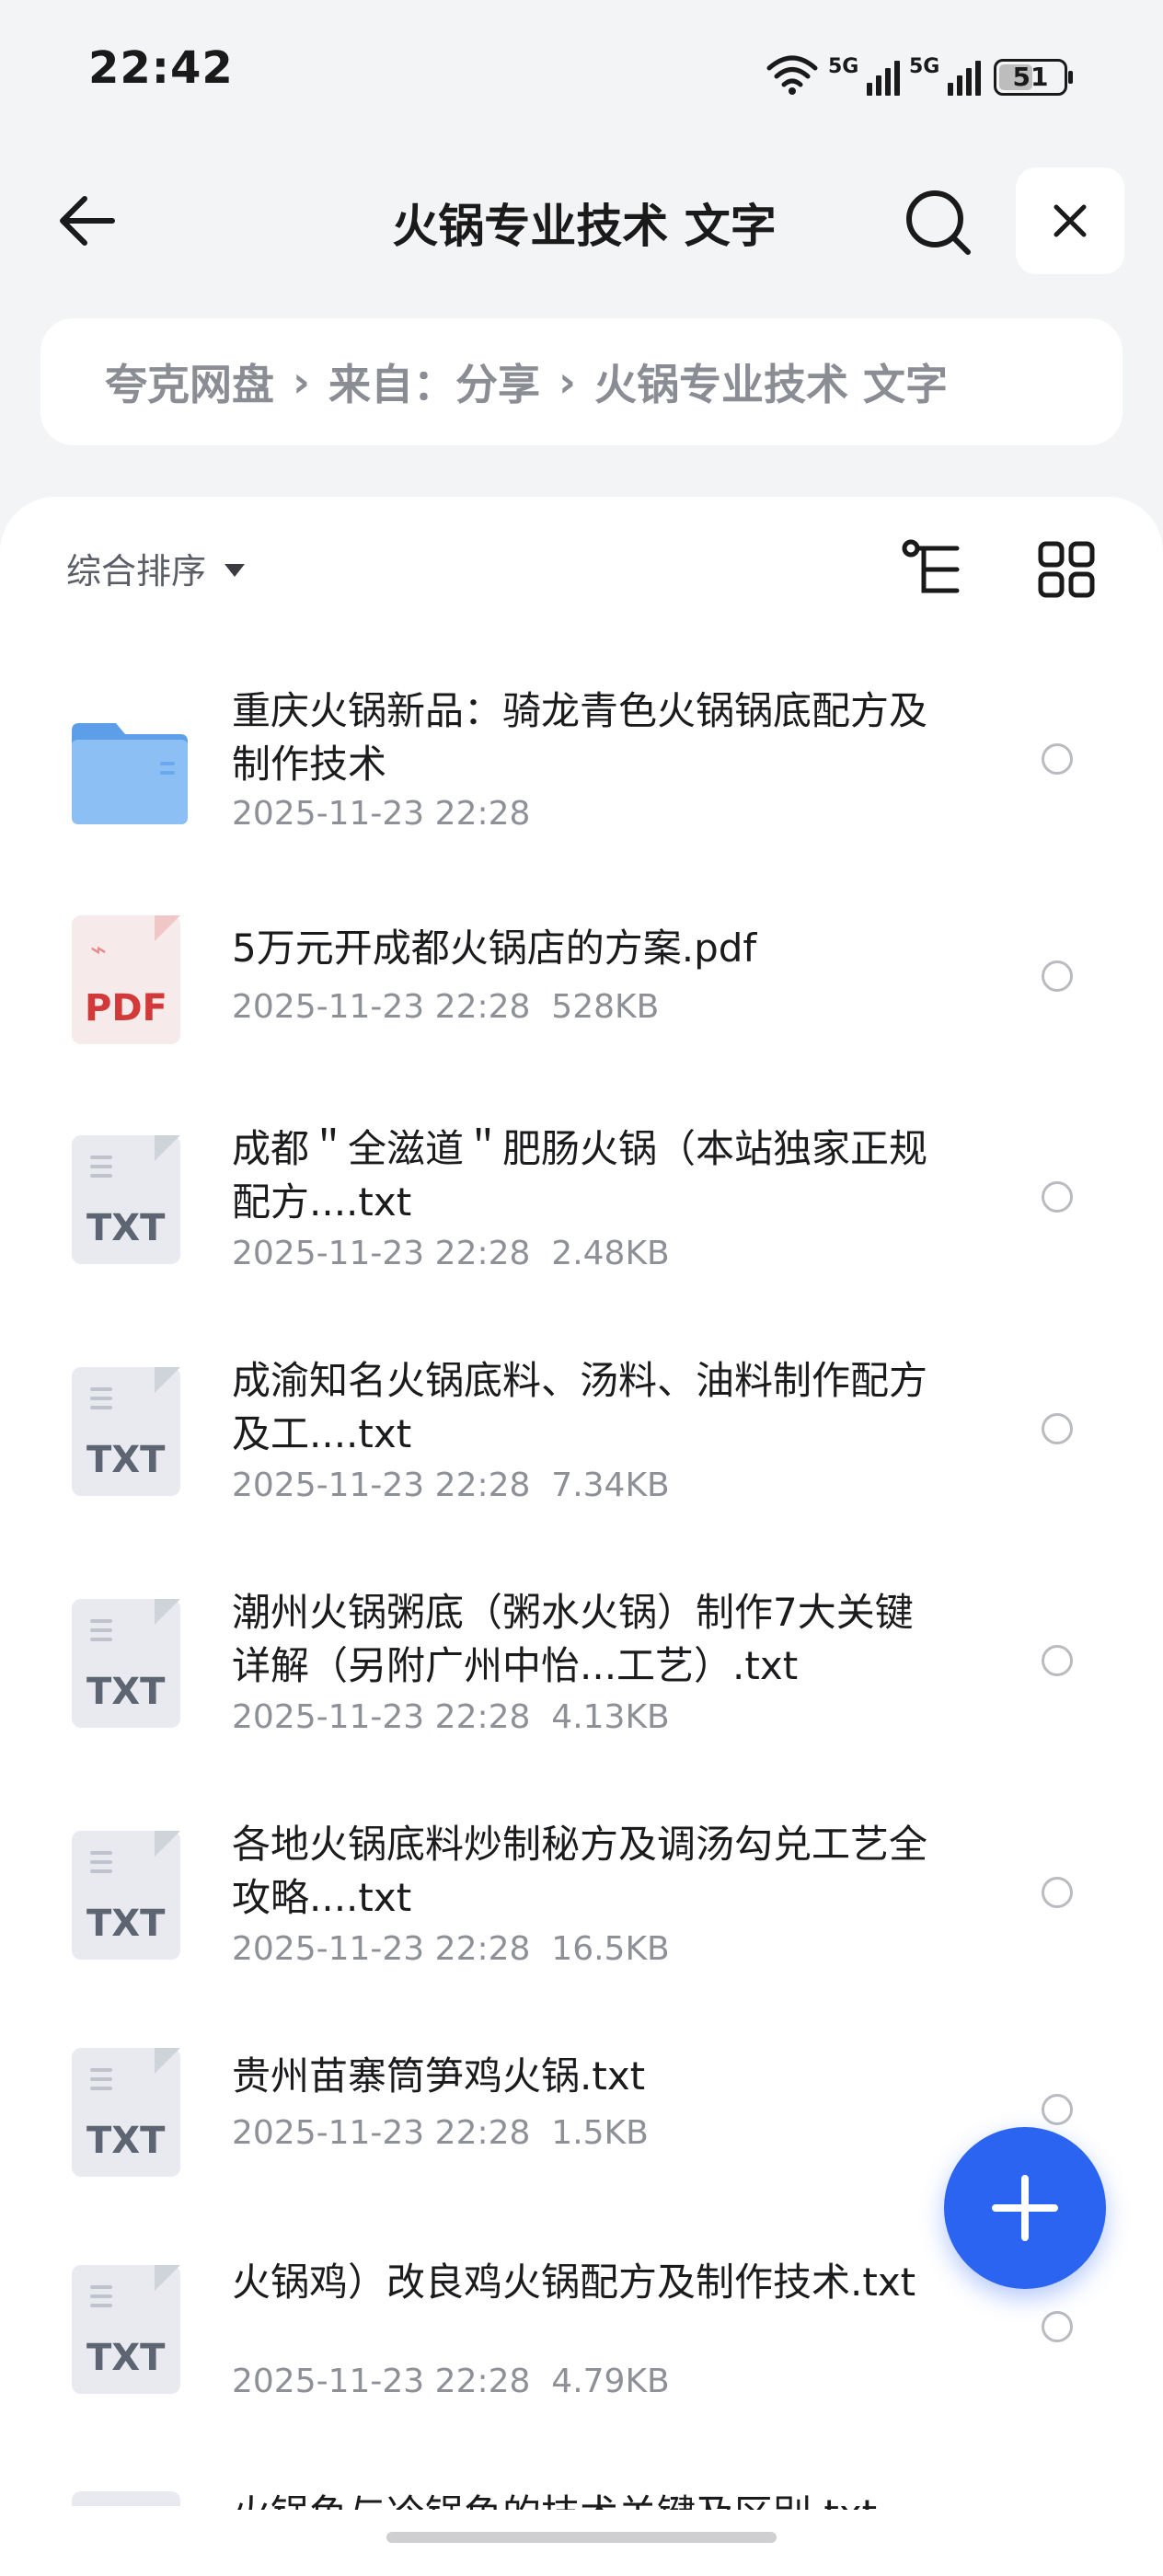 The image size is (1163, 2576). I want to click on file-size: 528KB, so click(605, 1007).